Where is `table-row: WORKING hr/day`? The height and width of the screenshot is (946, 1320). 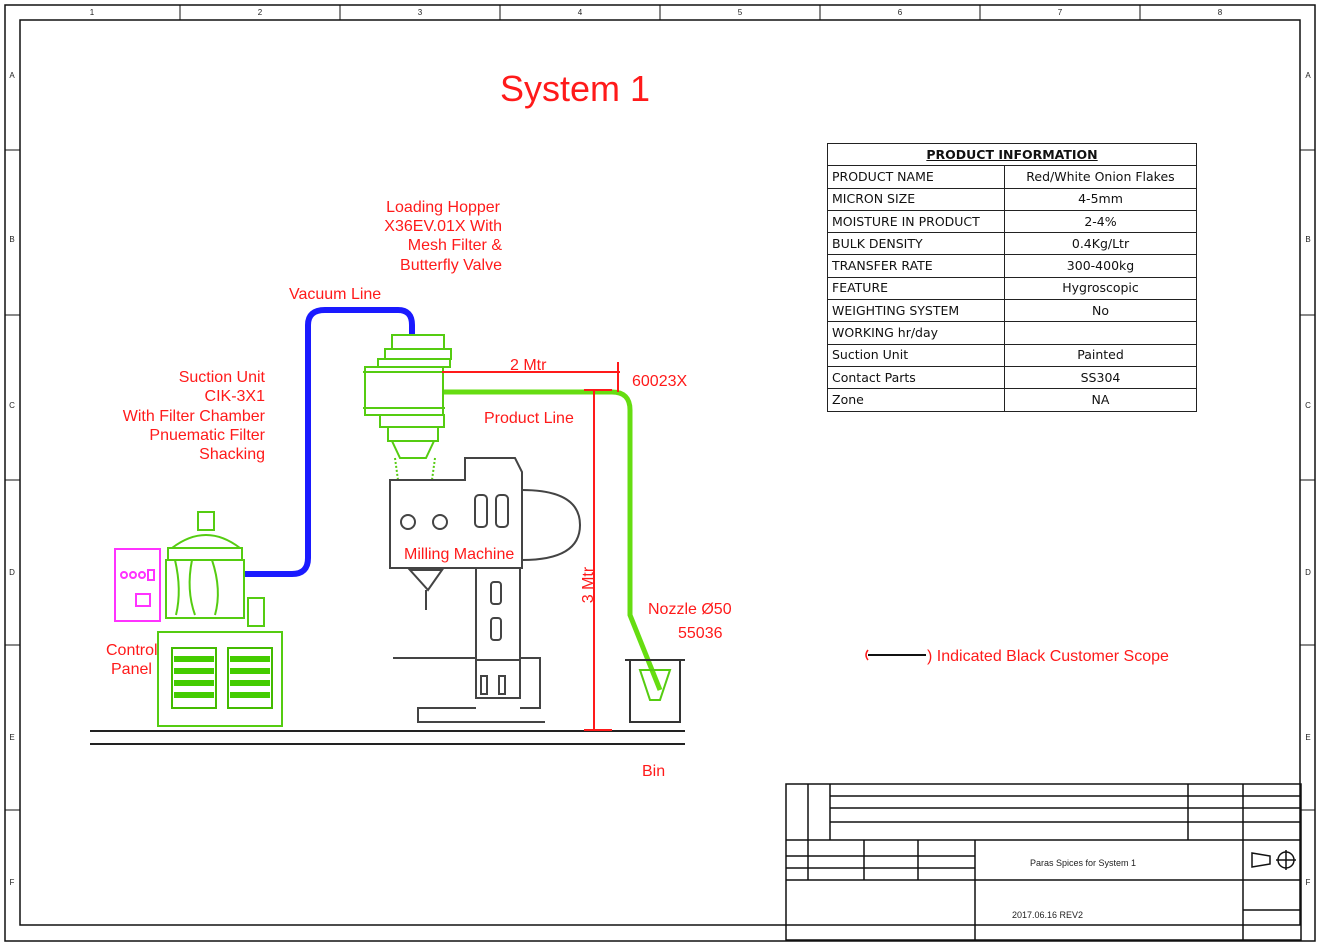
table-row: WORKING hr/day is located at coordinates (1012, 333).